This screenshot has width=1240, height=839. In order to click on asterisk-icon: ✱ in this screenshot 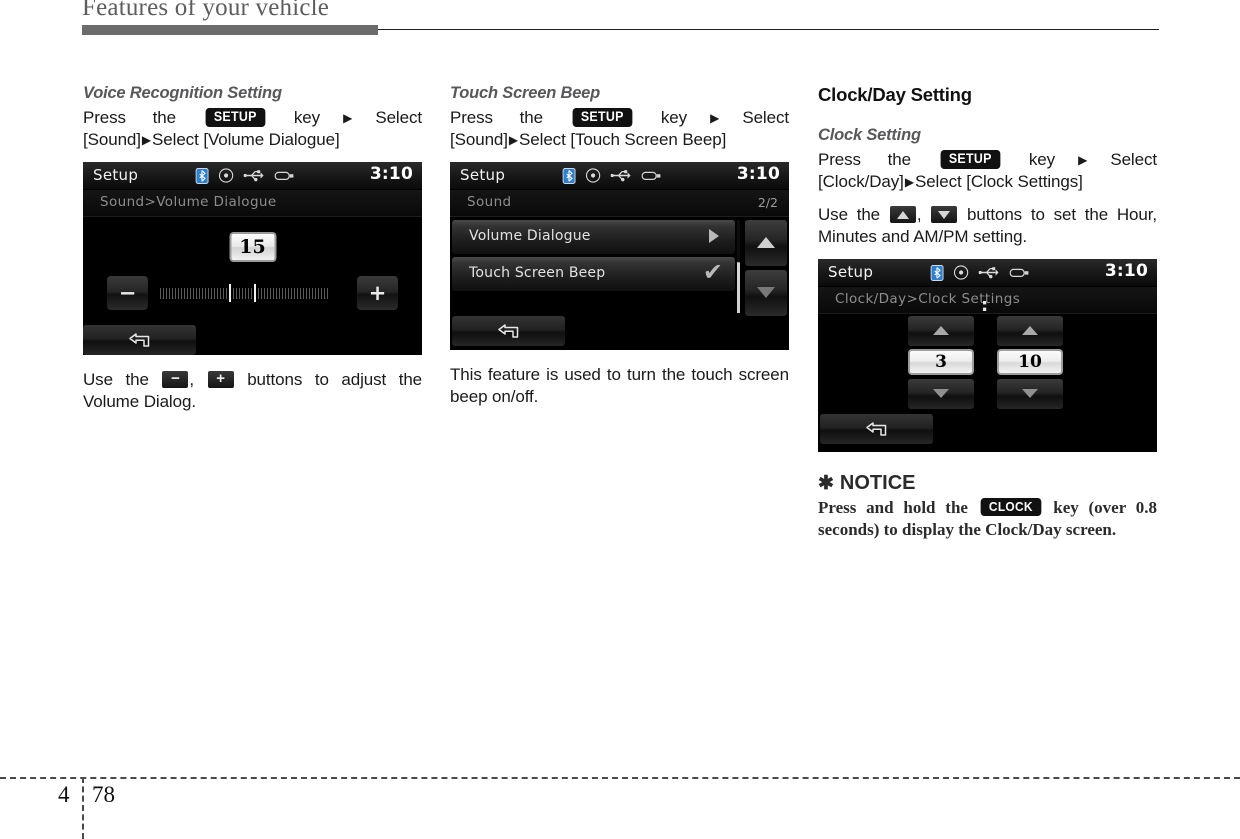, I will do `click(826, 483)`.